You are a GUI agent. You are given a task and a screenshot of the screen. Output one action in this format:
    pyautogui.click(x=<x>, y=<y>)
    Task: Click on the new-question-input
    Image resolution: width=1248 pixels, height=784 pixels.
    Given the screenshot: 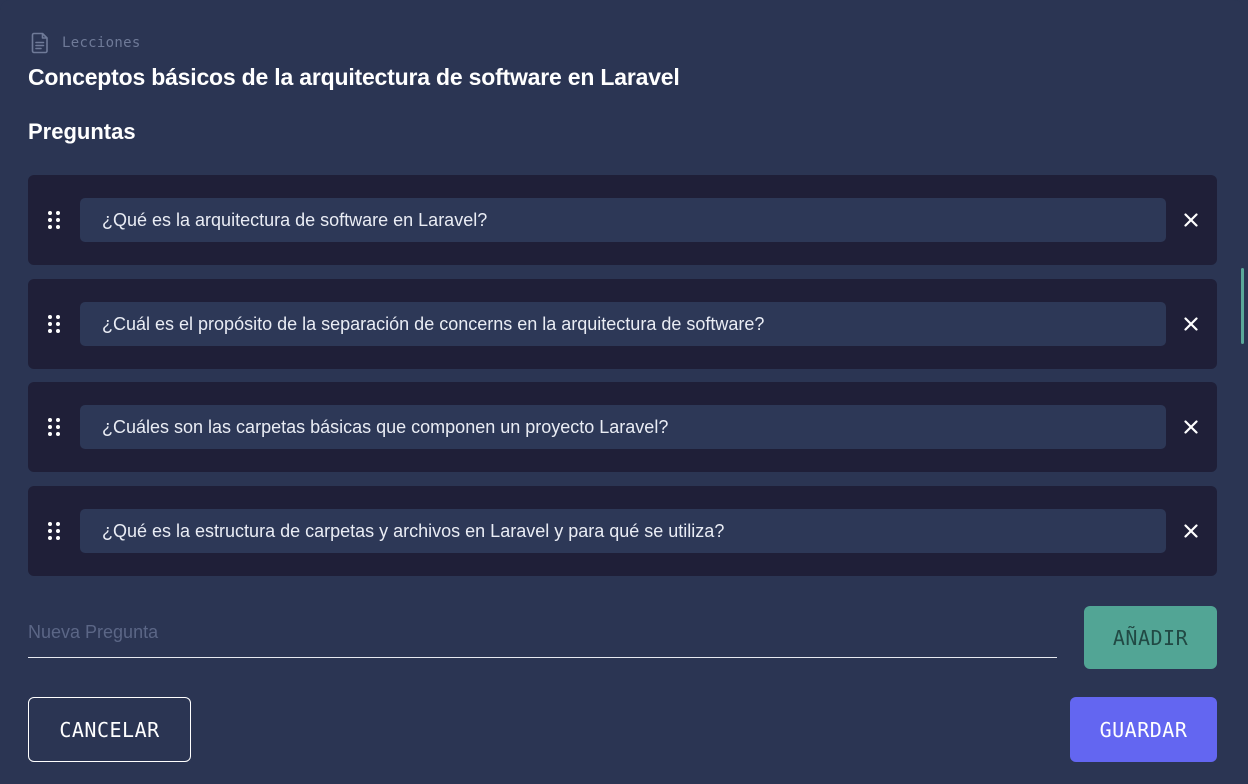 What is the action you would take?
    pyautogui.click(x=542, y=632)
    